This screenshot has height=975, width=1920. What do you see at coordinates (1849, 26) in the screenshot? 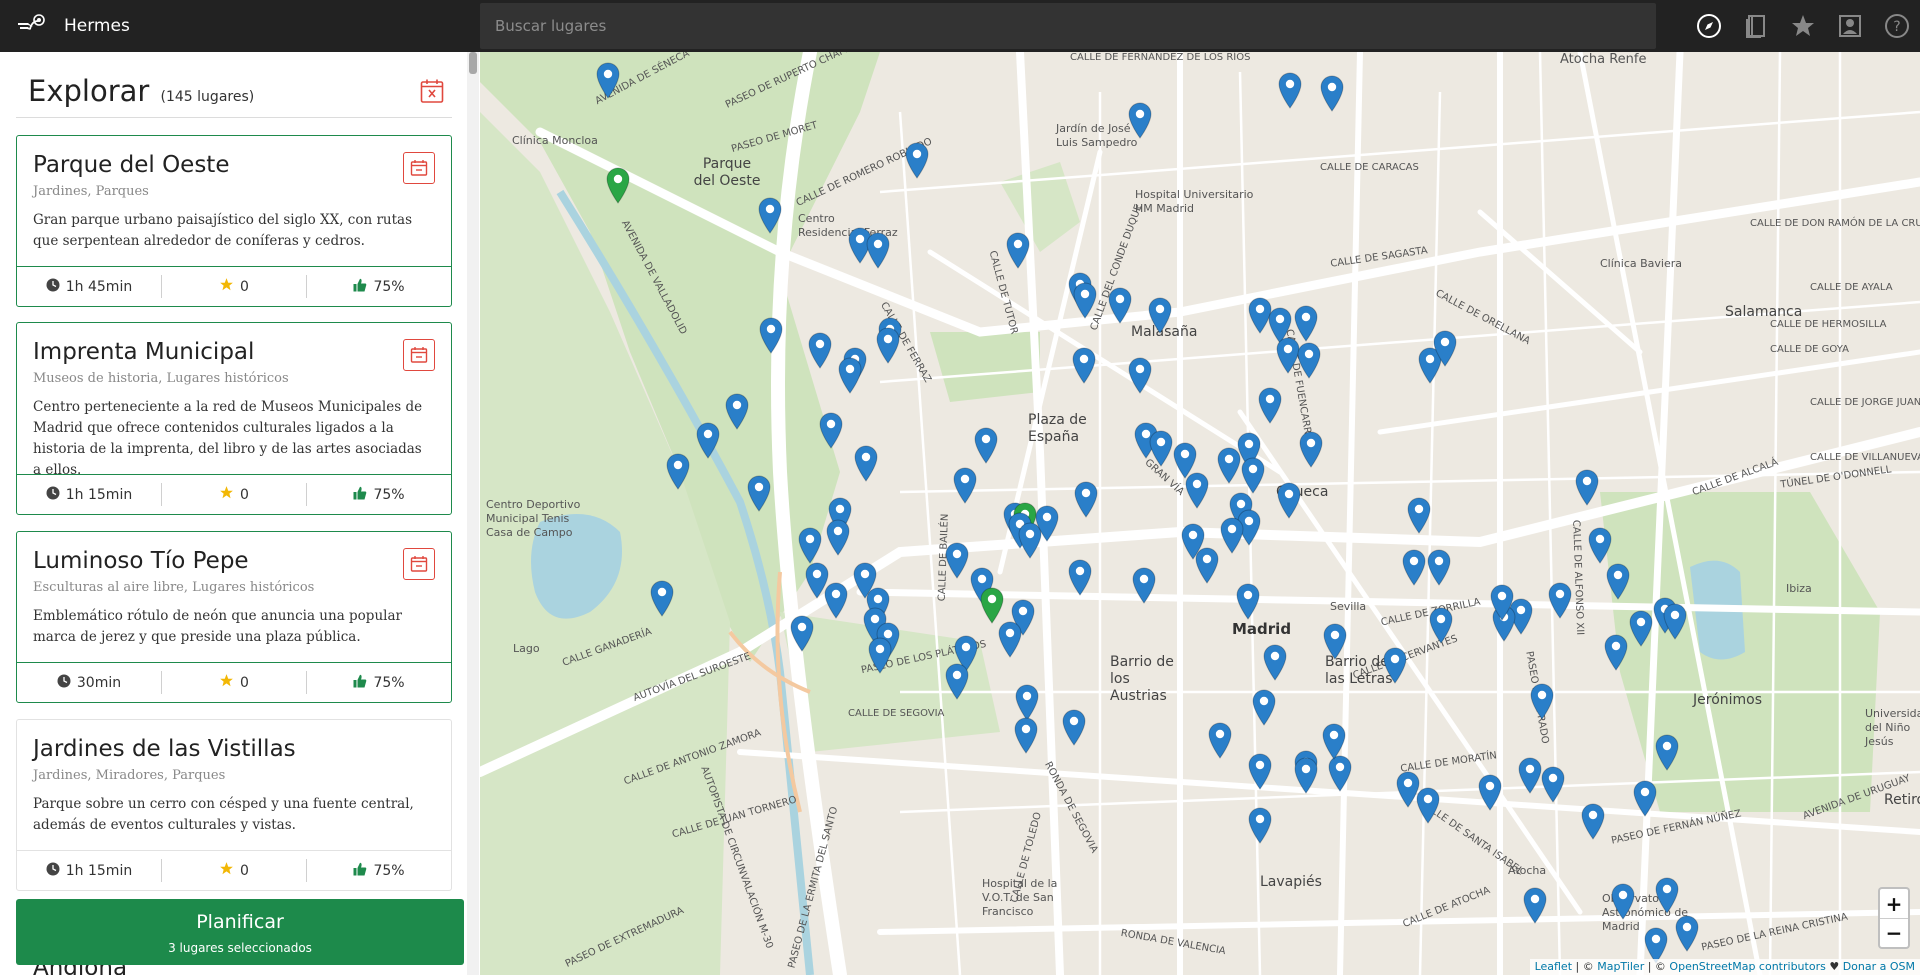
I see `user-icon` at bounding box center [1849, 26].